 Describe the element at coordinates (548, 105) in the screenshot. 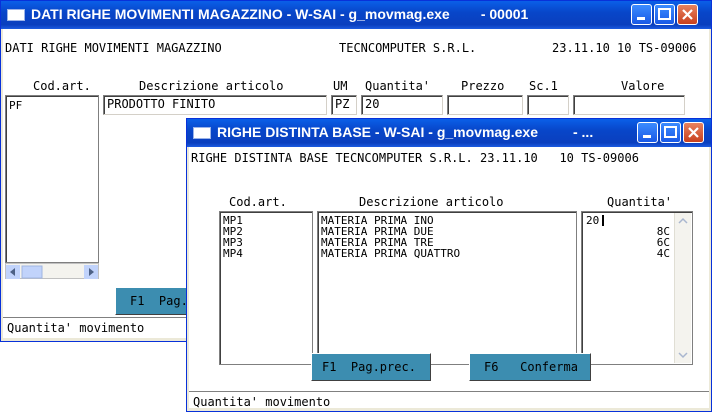

I see `sc1-field` at that location.